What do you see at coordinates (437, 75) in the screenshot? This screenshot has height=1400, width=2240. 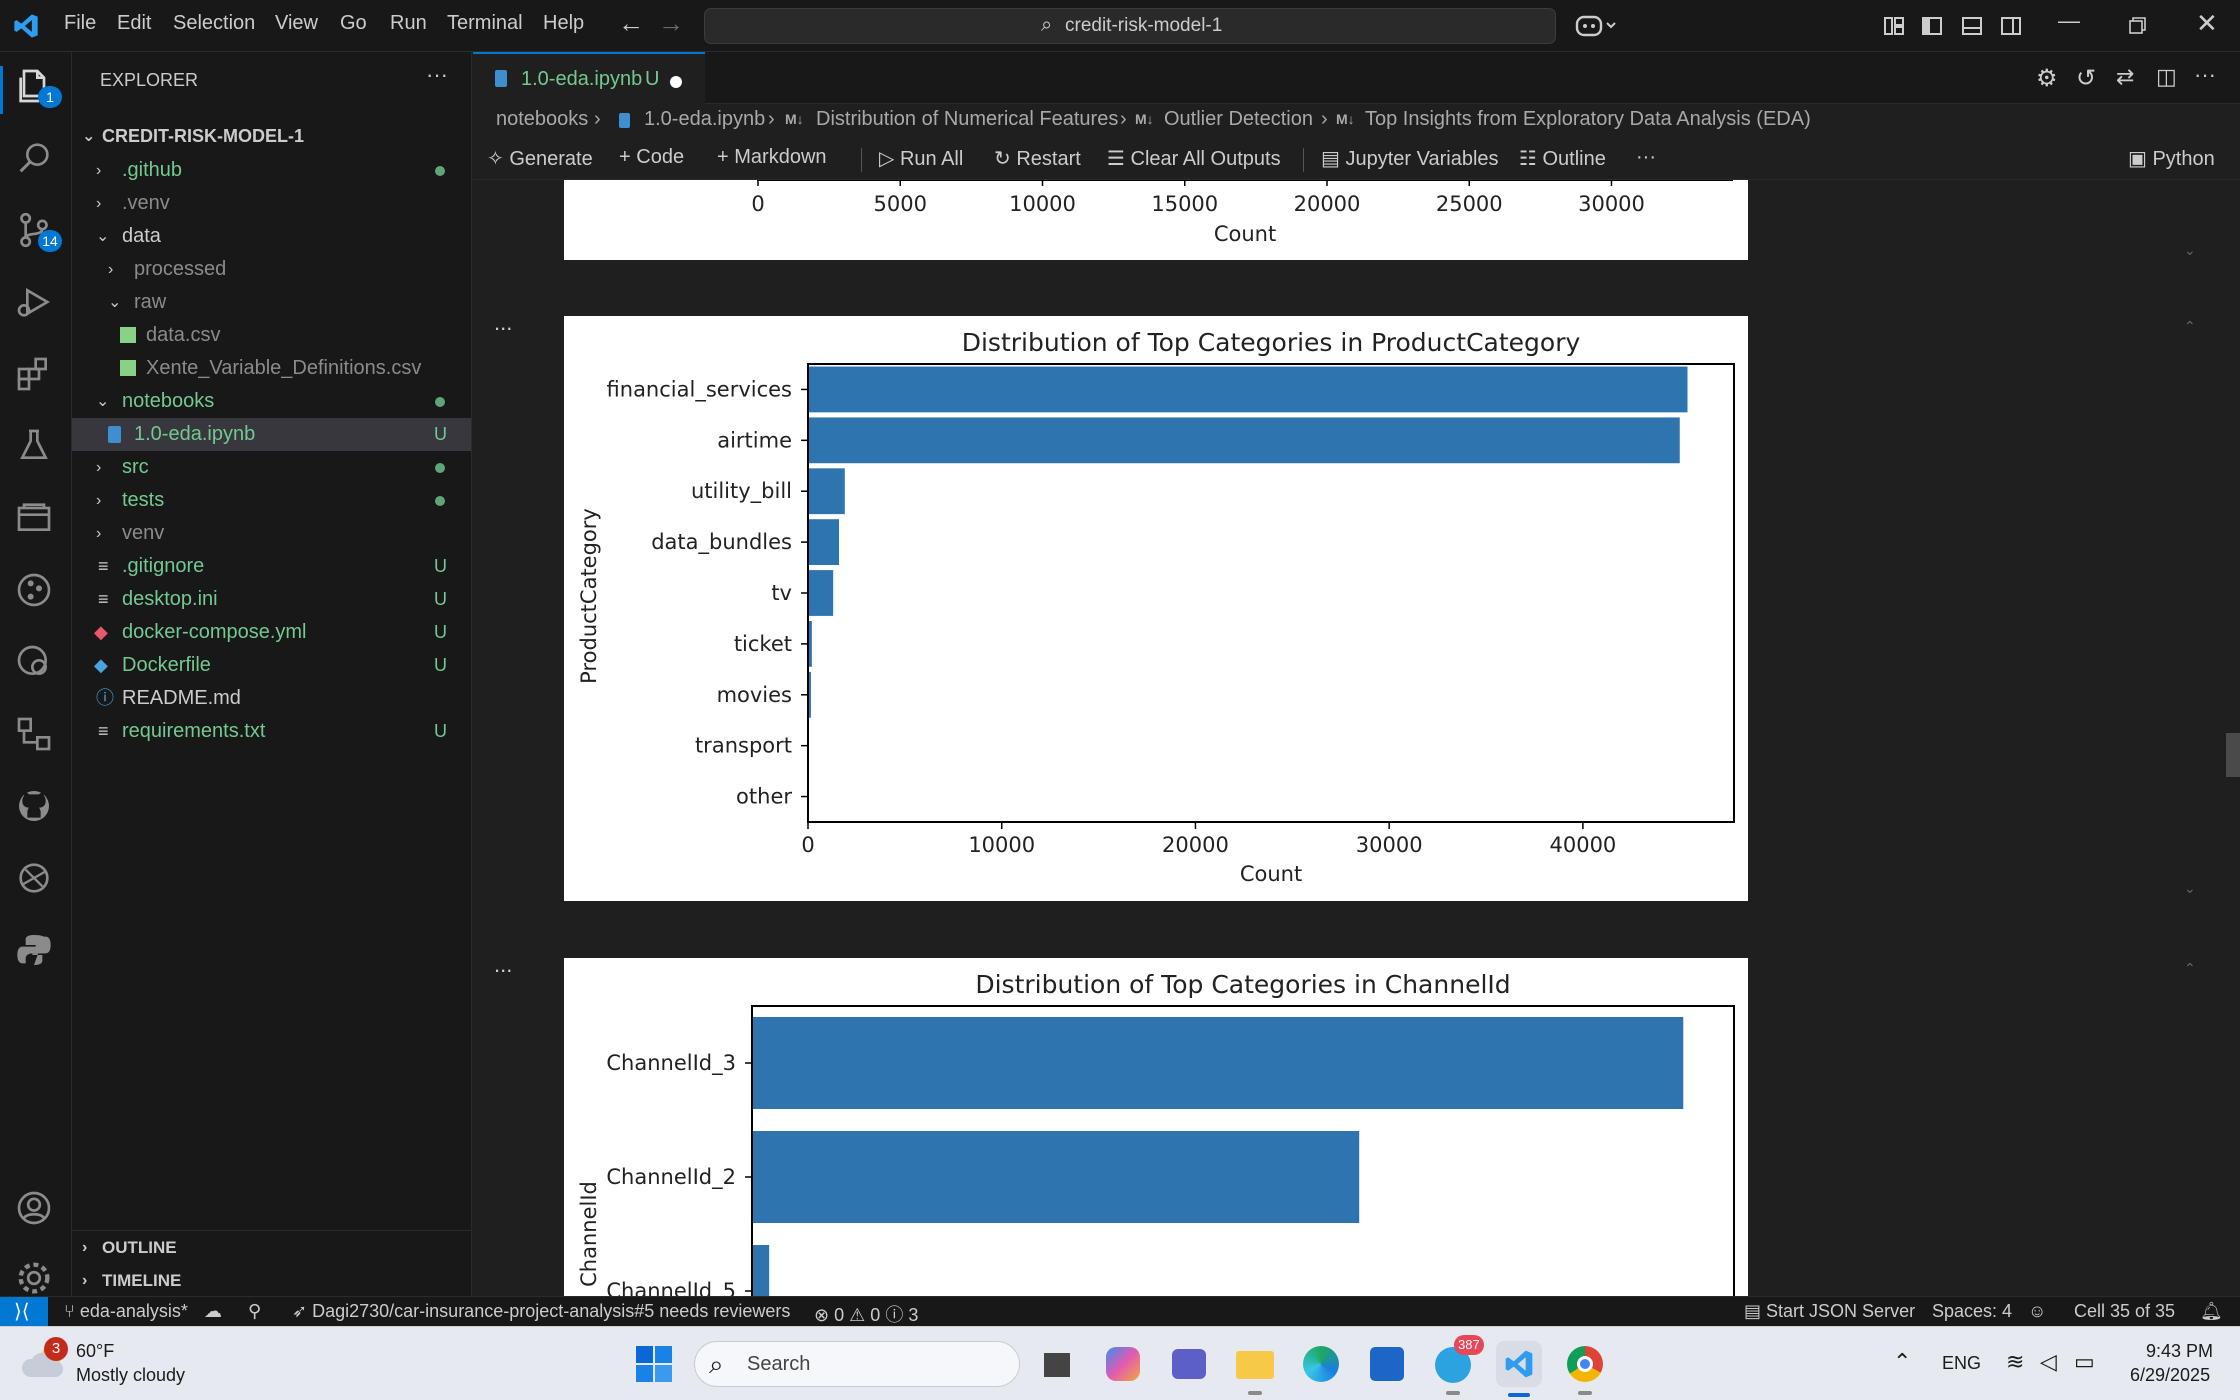 I see `explorer-more-icon: ···` at bounding box center [437, 75].